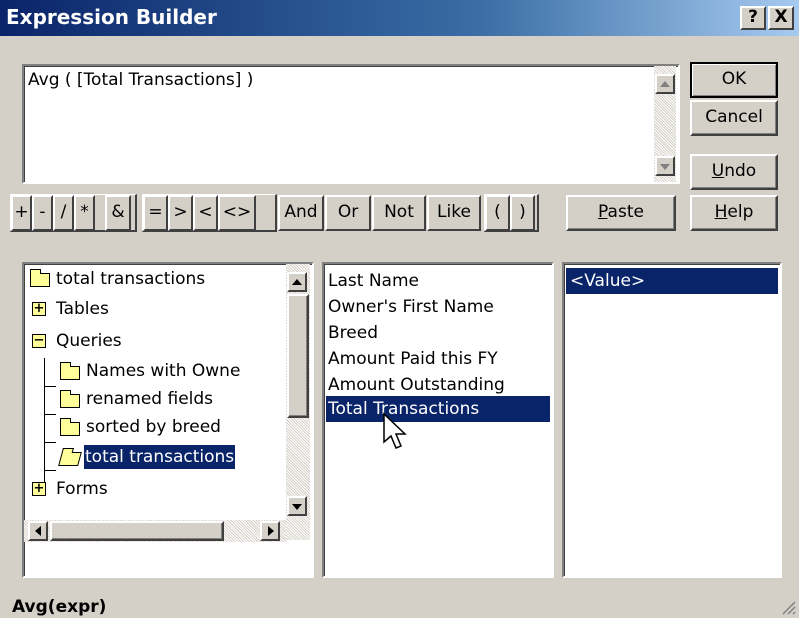 Image resolution: width=799 pixels, height=618 pixels. What do you see at coordinates (740, 212) in the screenshot?
I see `help-label: elp` at bounding box center [740, 212].